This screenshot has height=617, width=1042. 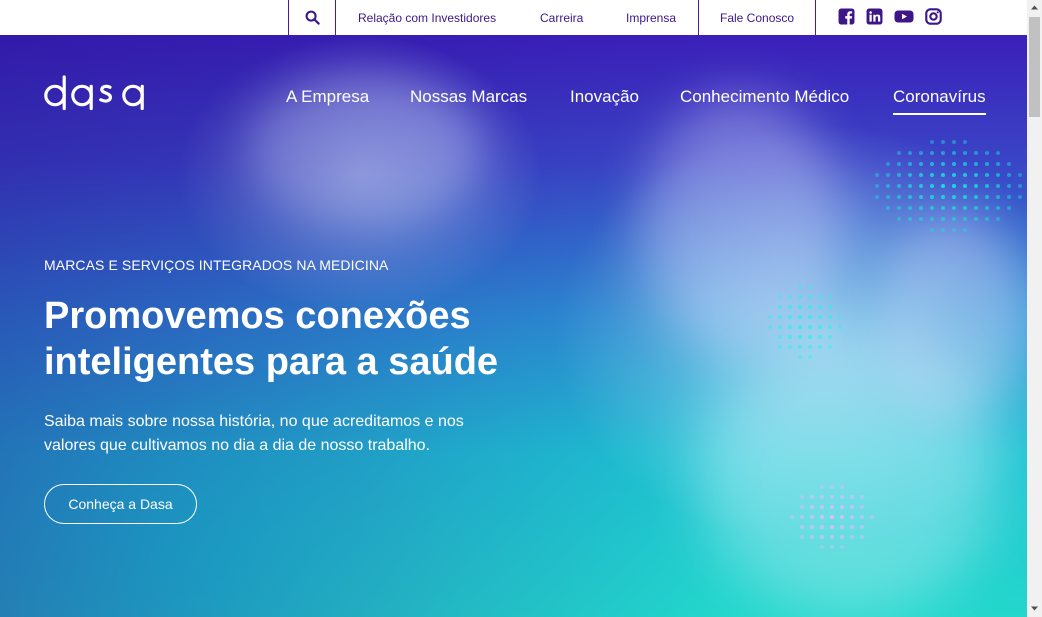 I want to click on instagram-icon, so click(x=933, y=16).